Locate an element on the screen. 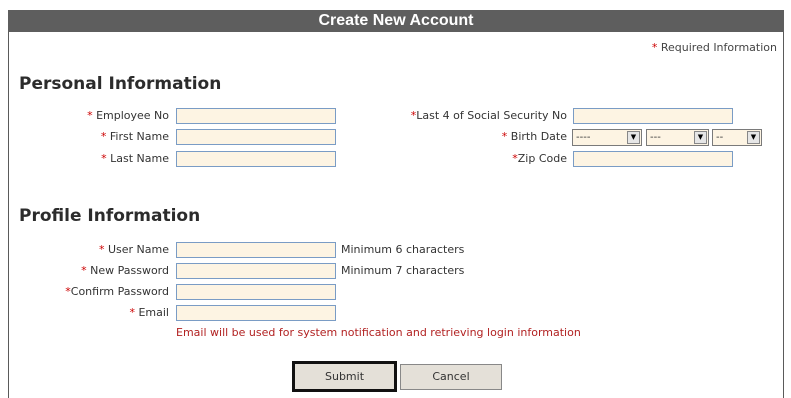  section-title-profile: Profile Information is located at coordinates (110, 216).